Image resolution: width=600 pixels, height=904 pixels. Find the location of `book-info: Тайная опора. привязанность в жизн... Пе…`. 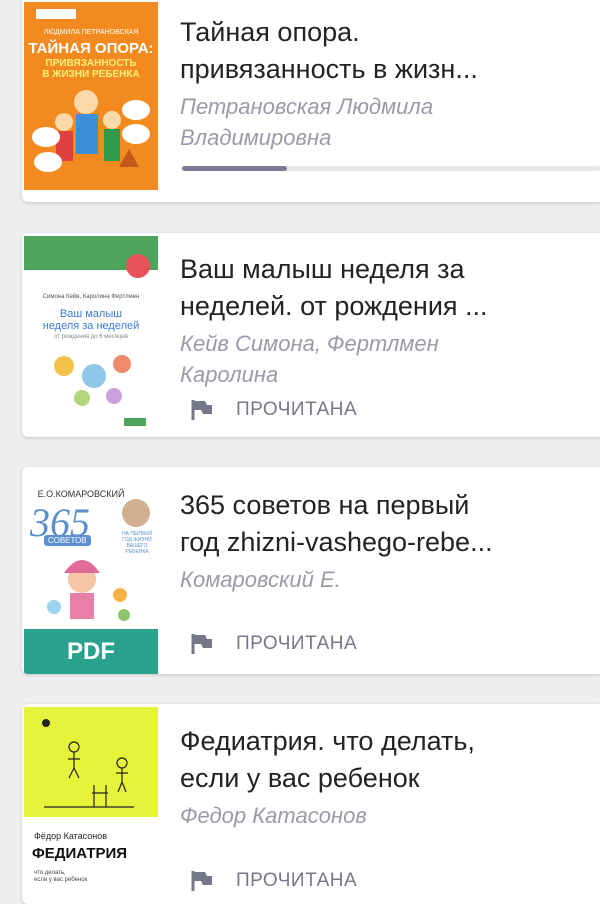

book-info: Тайная опора. привязанность в жизн... Пе… is located at coordinates (390, 83).